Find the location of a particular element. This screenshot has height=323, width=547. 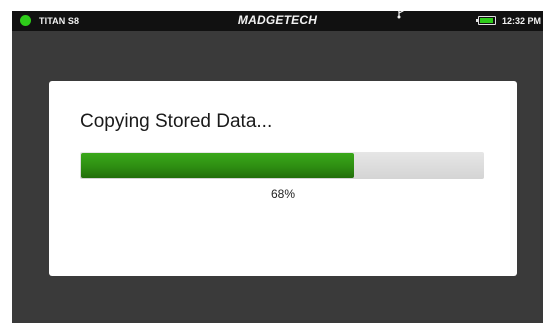

usb-icon is located at coordinates (400, 15).